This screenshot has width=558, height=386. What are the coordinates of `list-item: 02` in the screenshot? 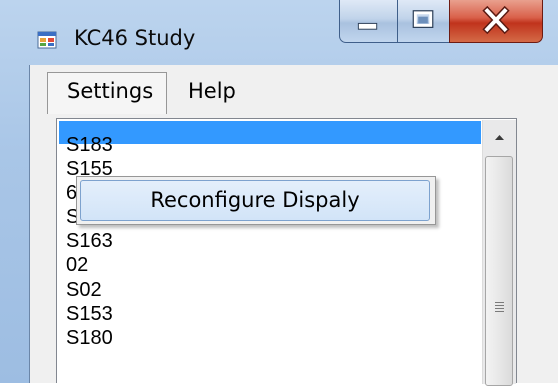 It's located at (89, 265).